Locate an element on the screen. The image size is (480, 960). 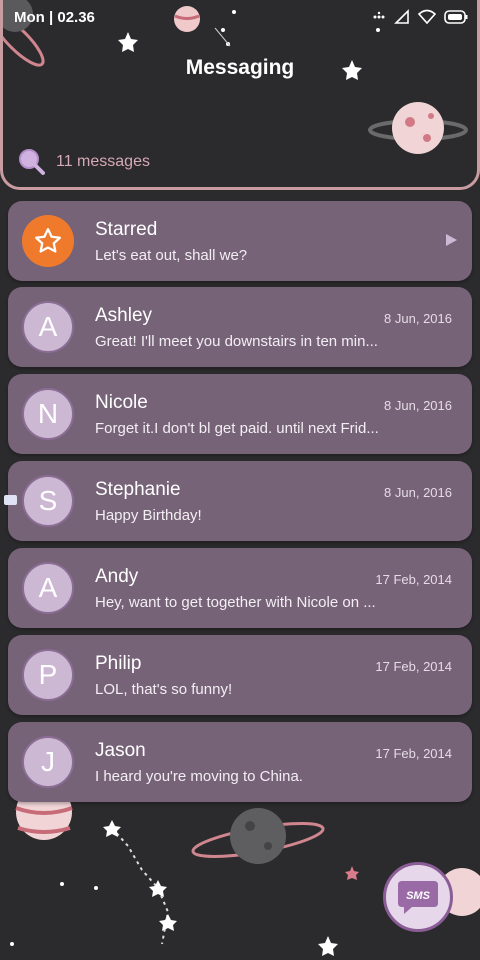
search-row: 11 messages is located at coordinates (84, 162).